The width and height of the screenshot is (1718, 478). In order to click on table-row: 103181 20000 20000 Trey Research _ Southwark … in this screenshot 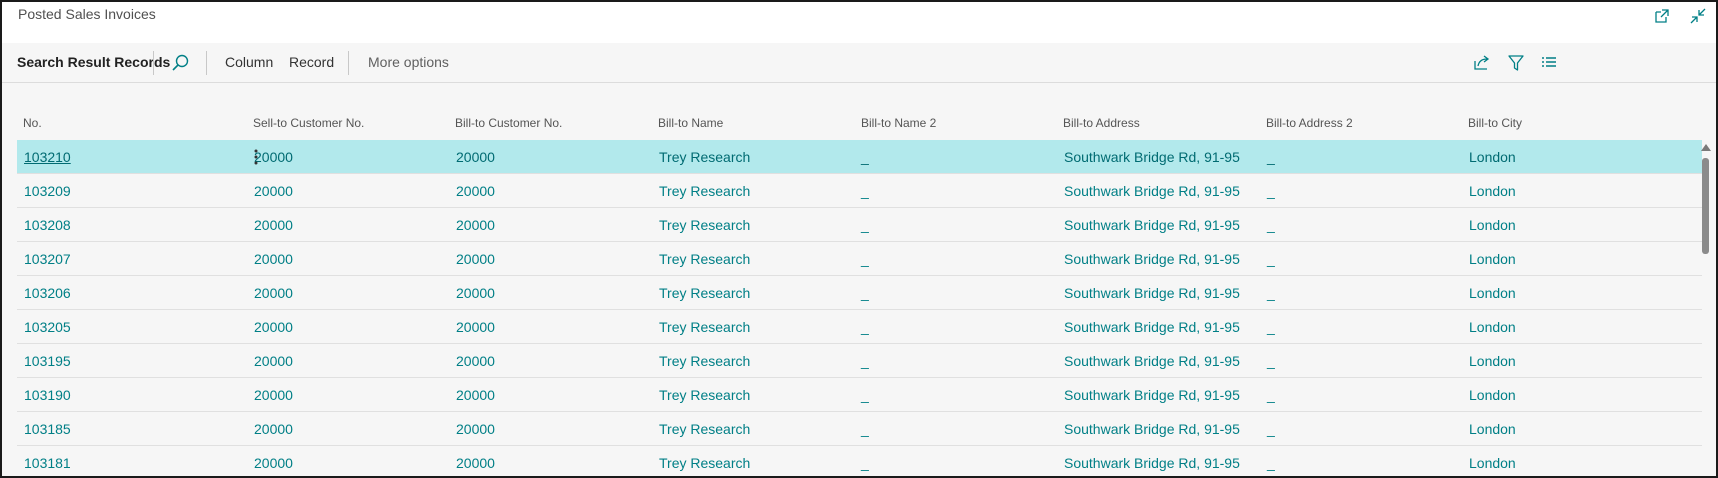, I will do `click(859, 461)`.